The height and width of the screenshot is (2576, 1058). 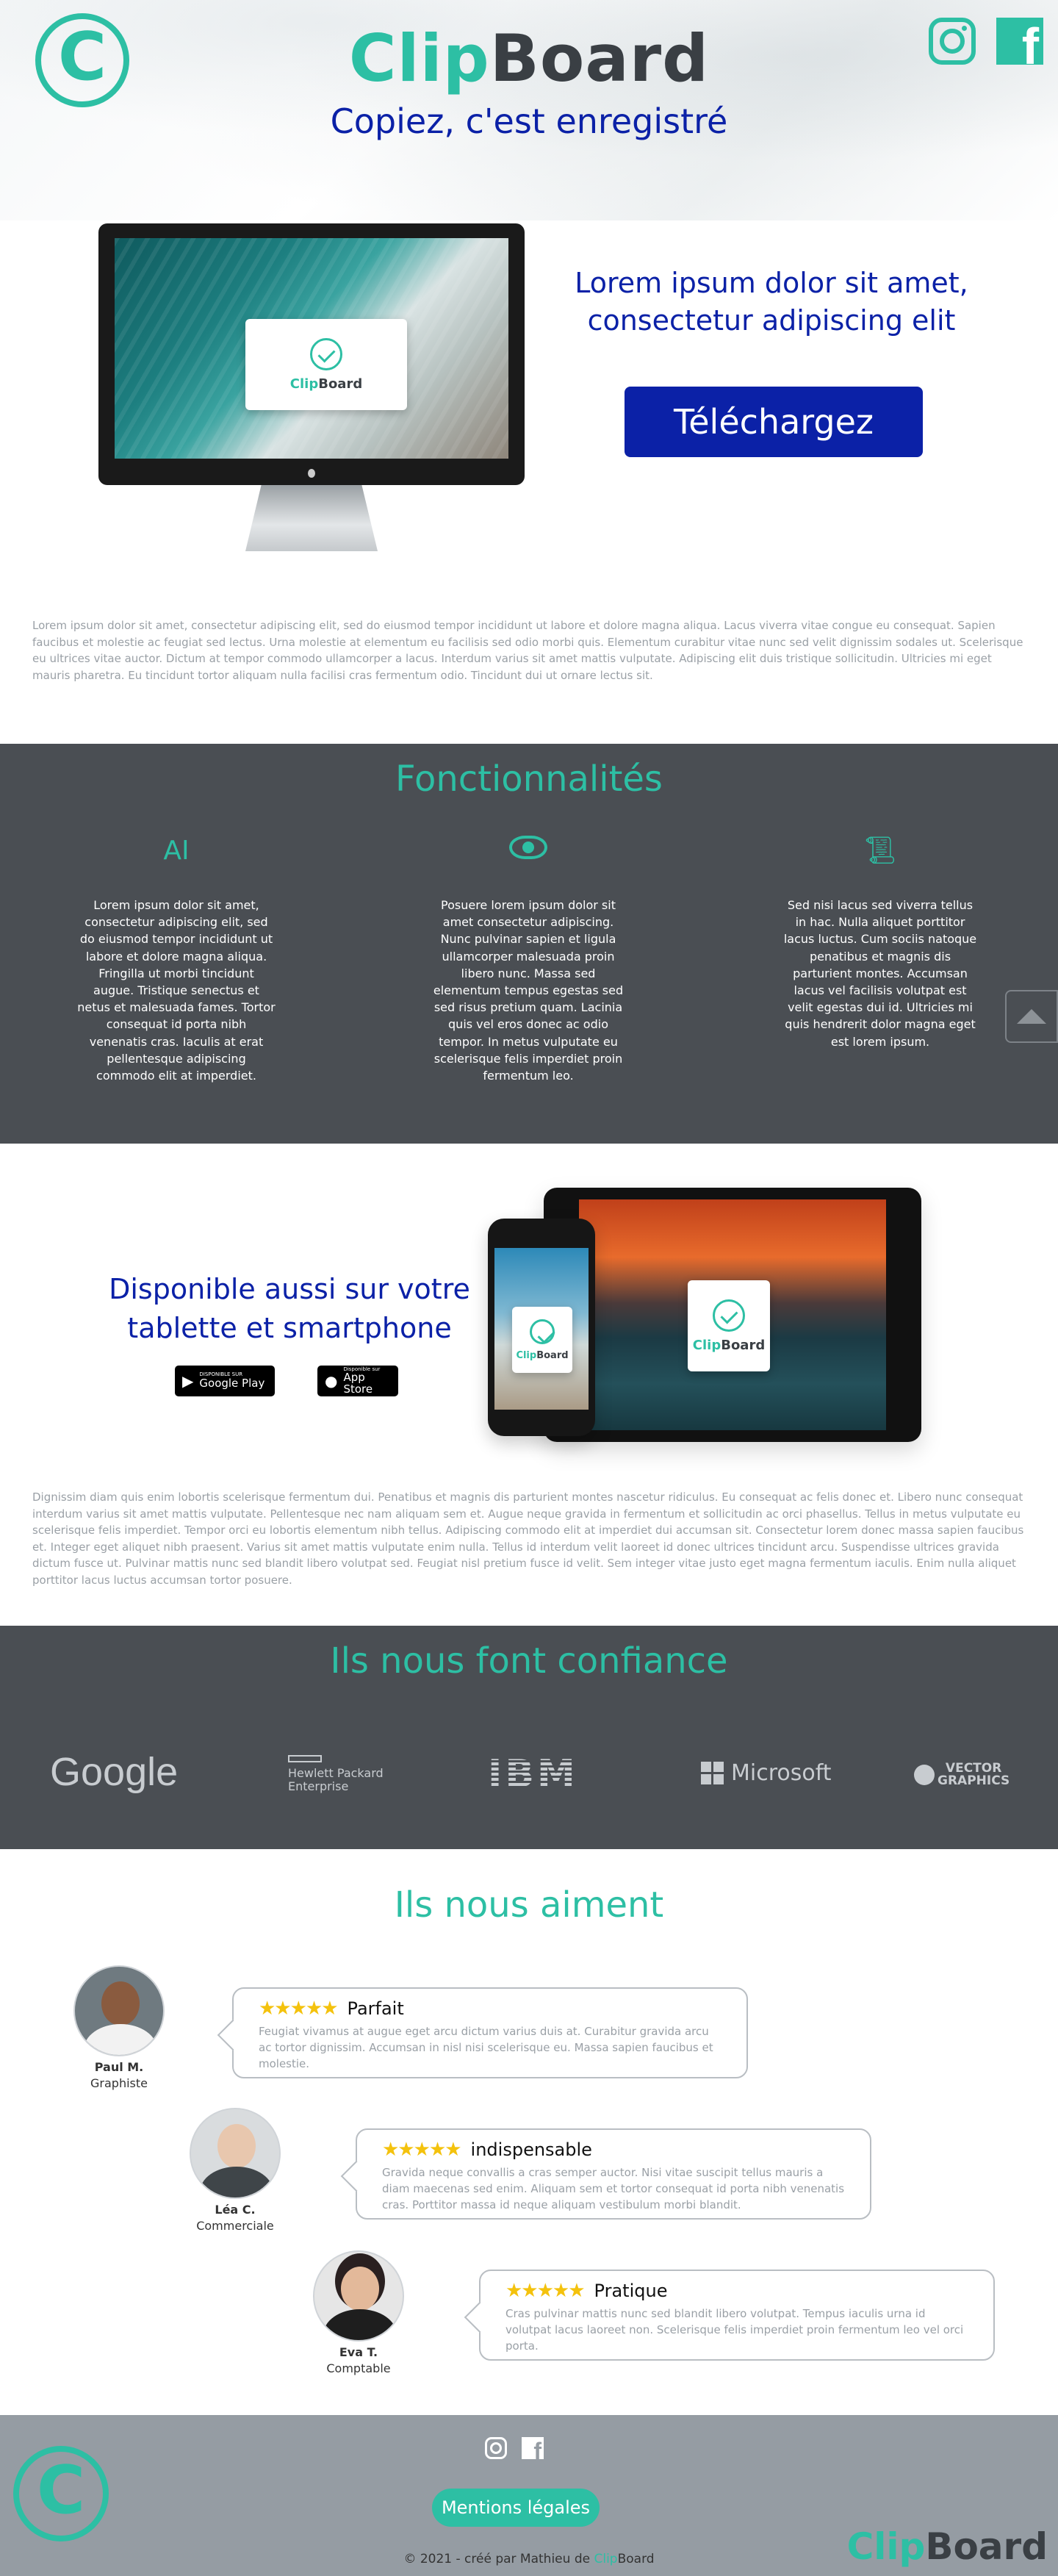 I want to click on desktop-monitor-image: ClipBoard, so click(x=311, y=387).